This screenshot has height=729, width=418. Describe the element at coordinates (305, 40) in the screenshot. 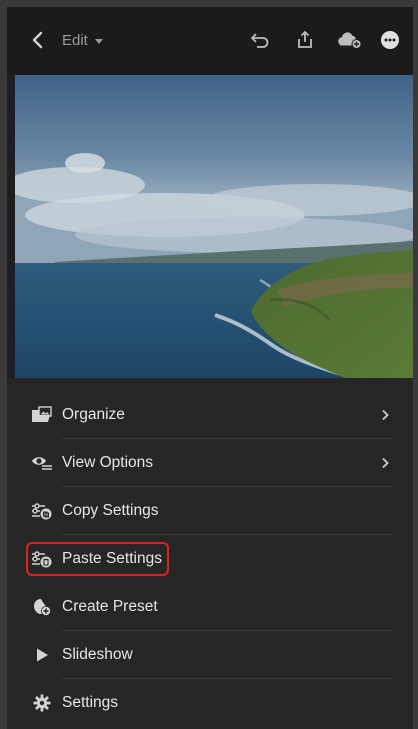

I see `share-icon` at that location.